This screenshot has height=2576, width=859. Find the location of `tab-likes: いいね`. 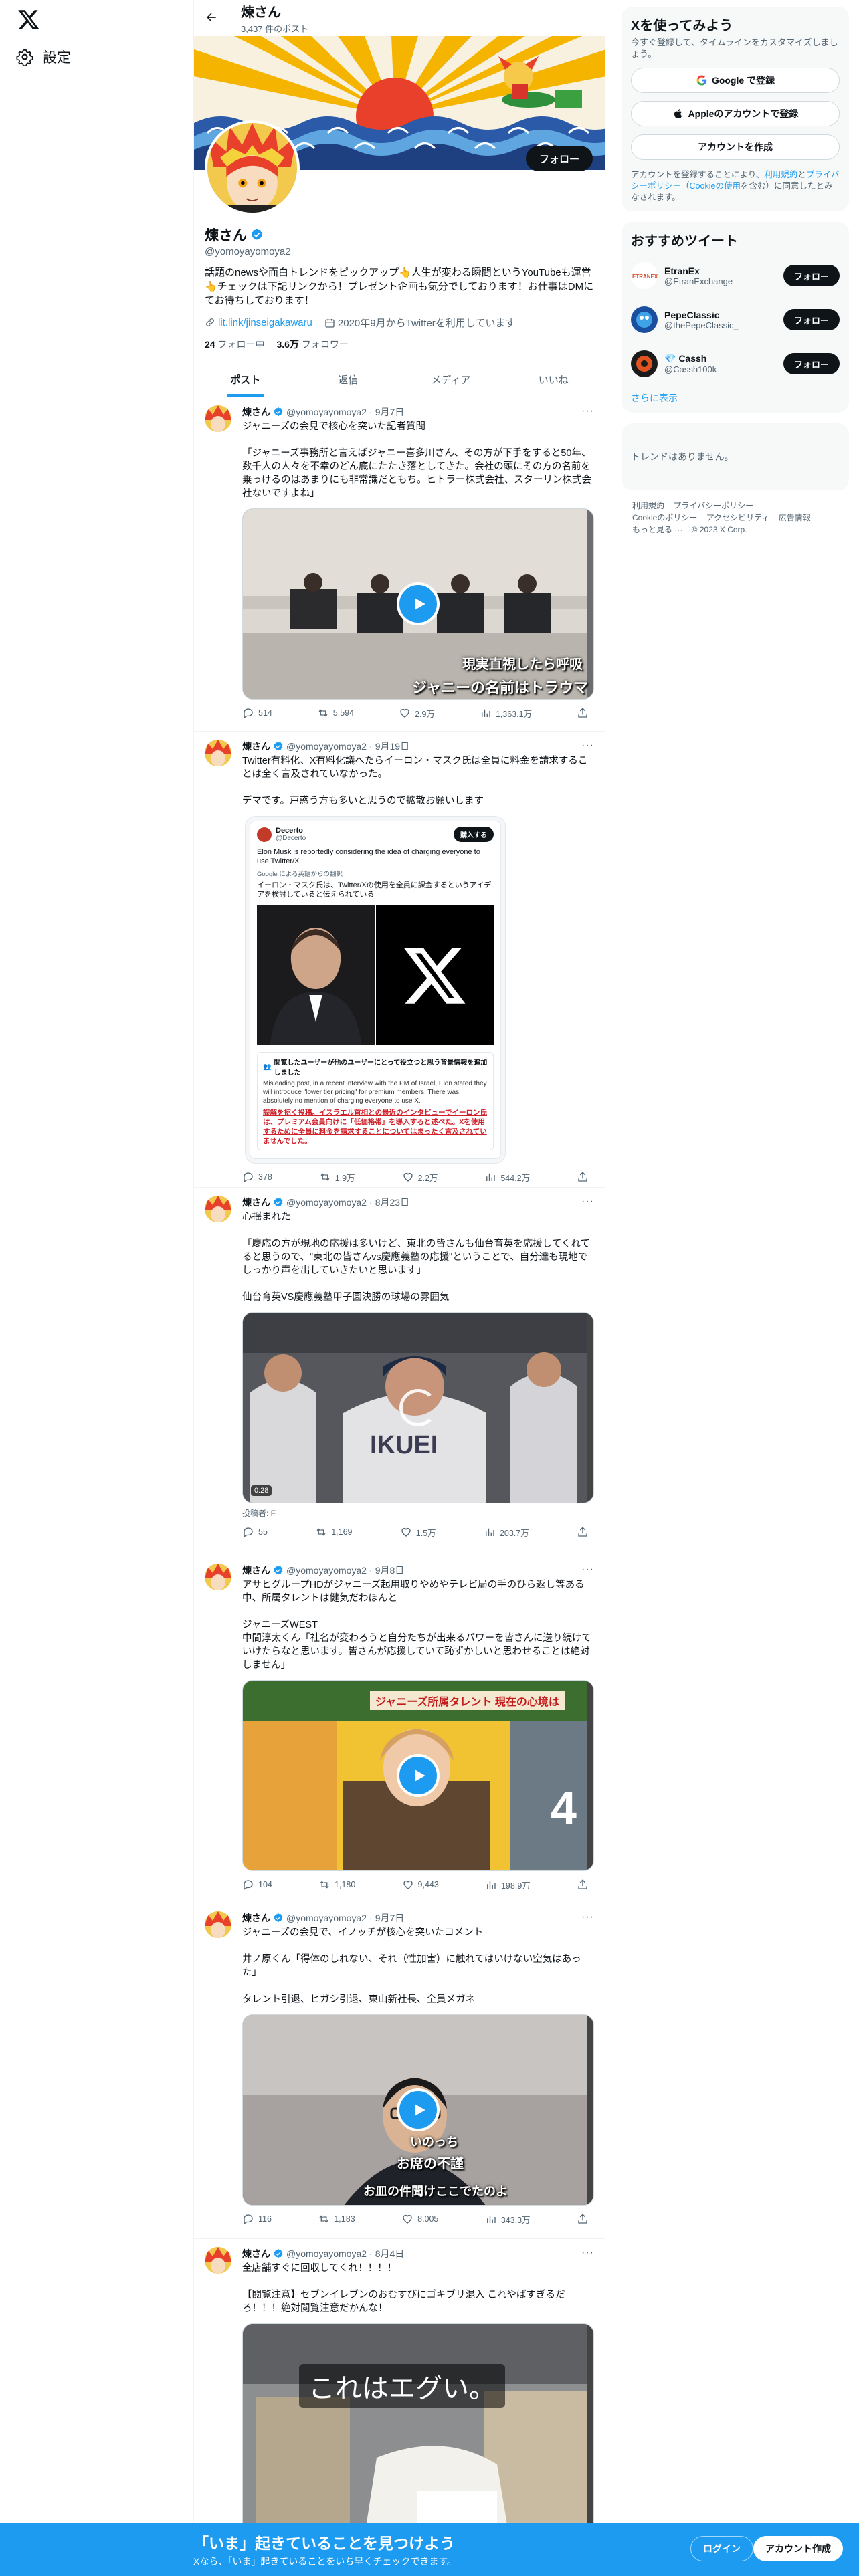

tab-likes: いいね is located at coordinates (553, 379).